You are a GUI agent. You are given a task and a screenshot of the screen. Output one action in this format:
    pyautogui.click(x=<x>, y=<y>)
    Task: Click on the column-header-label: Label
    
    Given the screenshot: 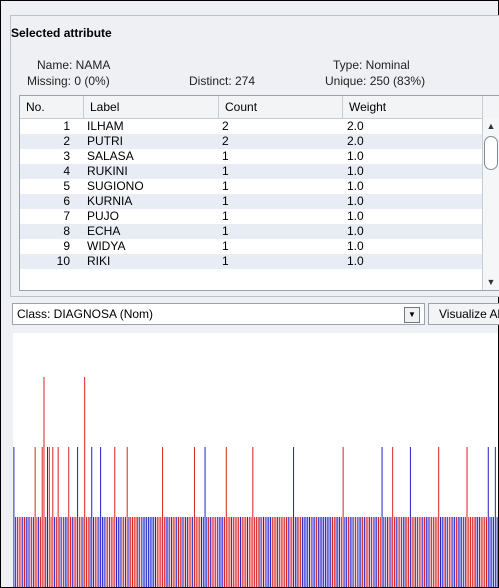 What is the action you would take?
    pyautogui.click(x=151, y=107)
    